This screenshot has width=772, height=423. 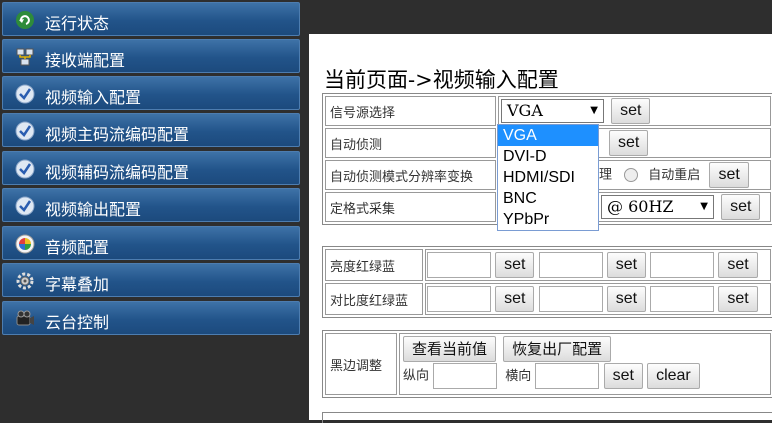 I want to click on auto-mode-option-1: 理, so click(x=606, y=175).